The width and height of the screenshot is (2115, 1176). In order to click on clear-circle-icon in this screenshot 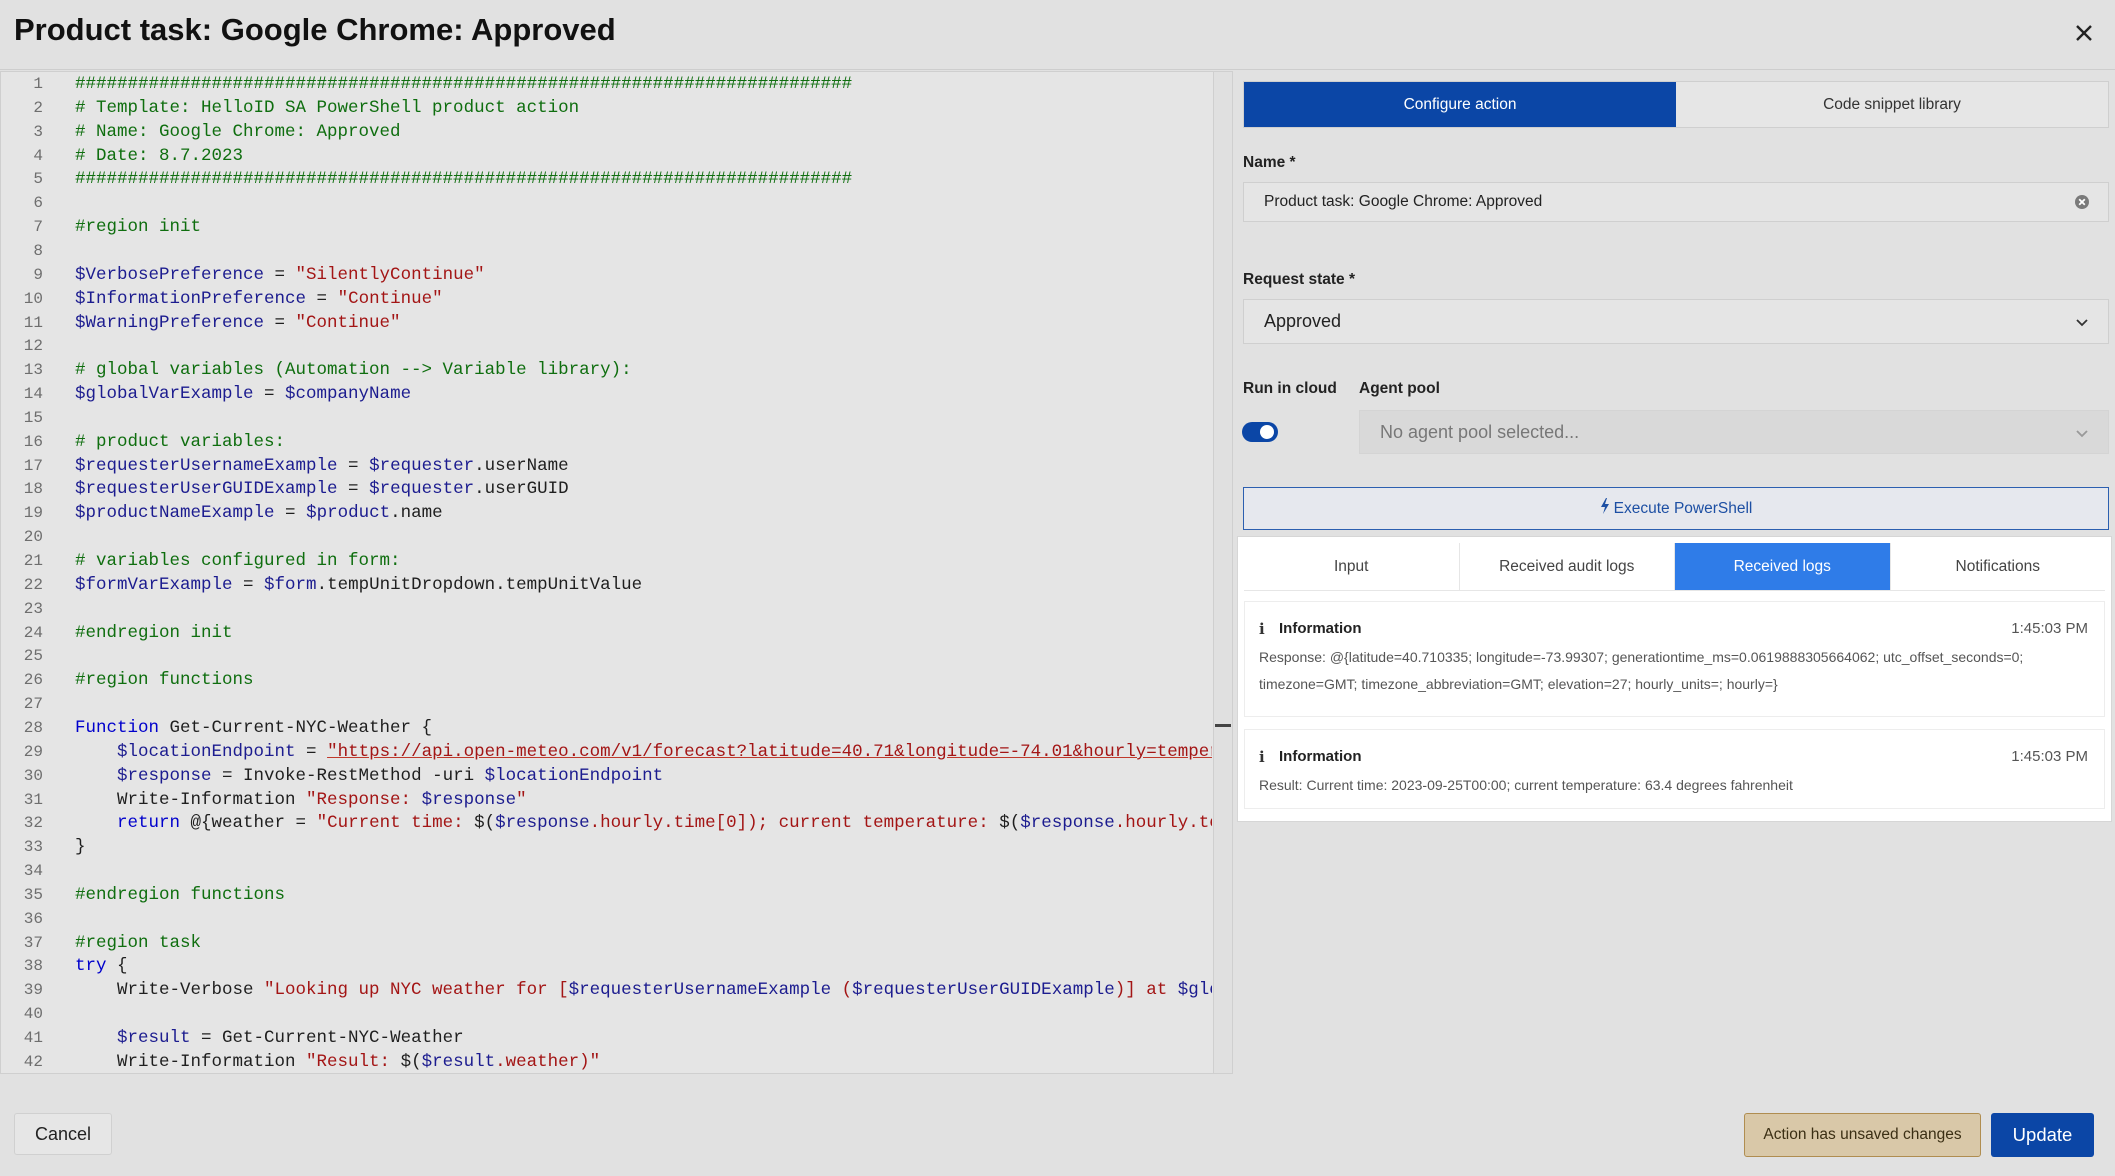, I will do `click(2082, 202)`.